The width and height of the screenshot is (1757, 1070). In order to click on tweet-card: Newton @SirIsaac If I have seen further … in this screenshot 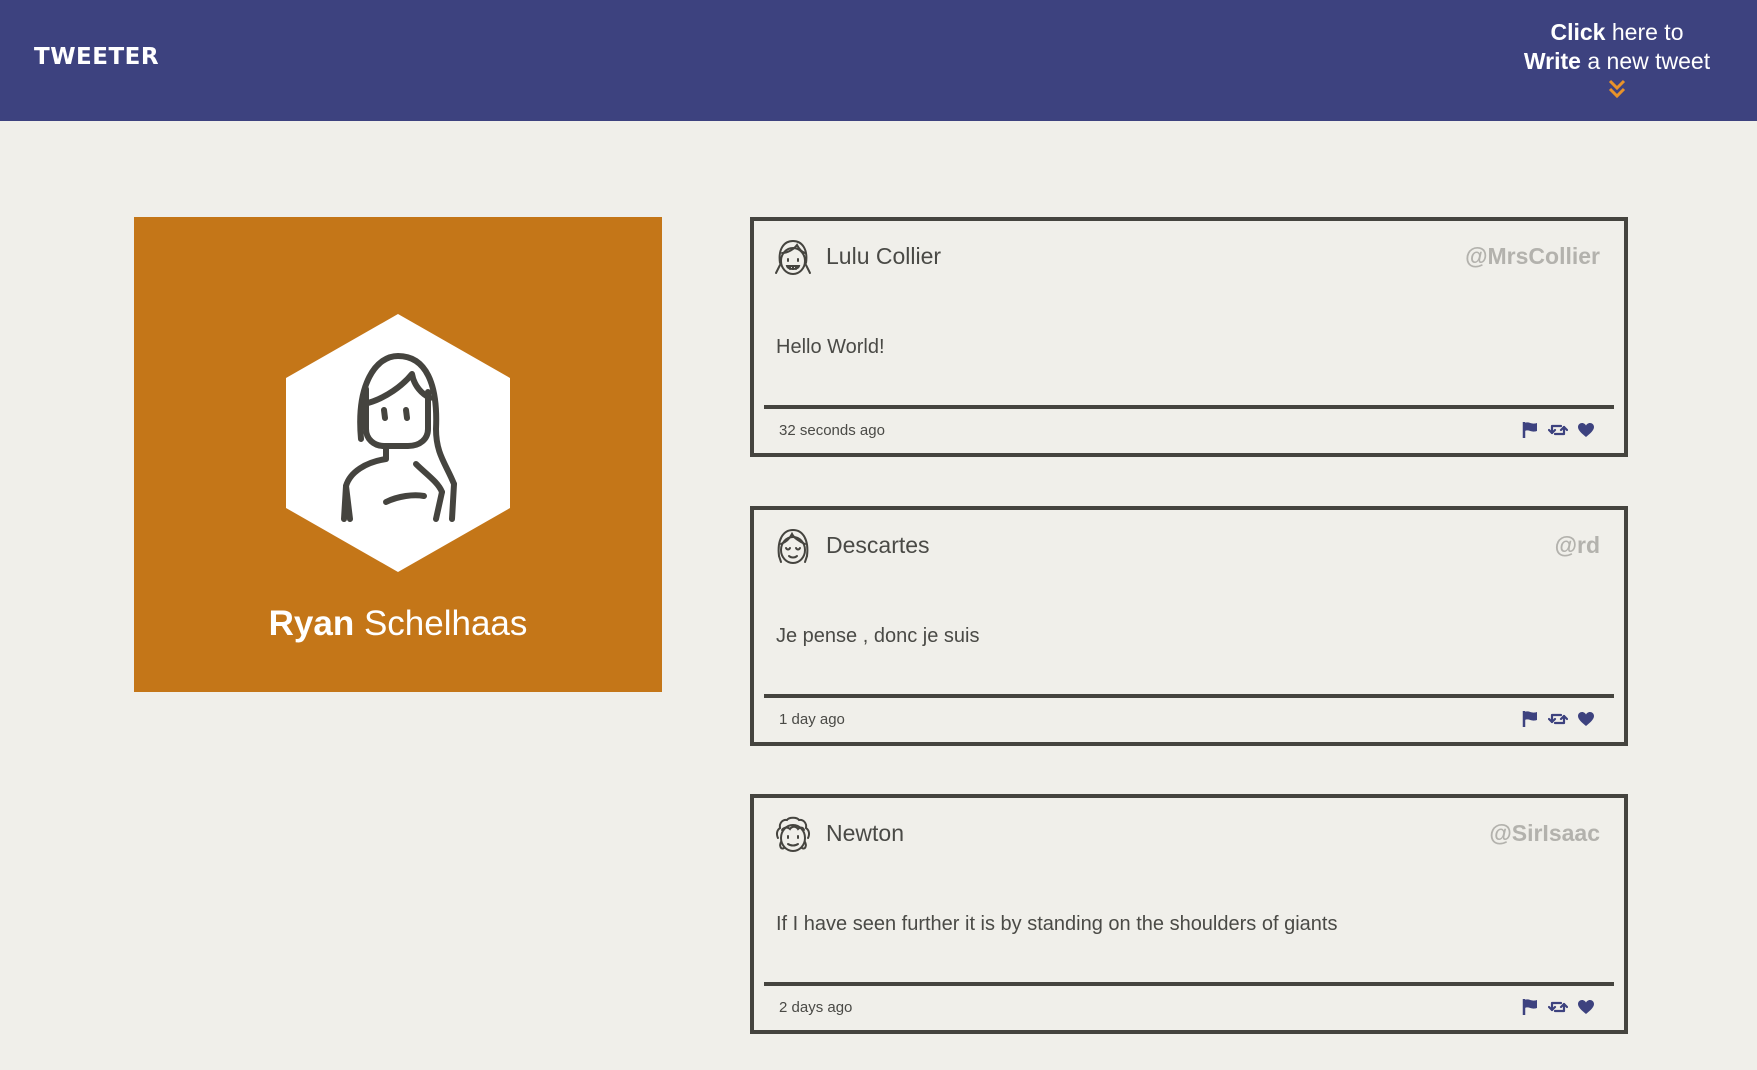, I will do `click(1189, 914)`.